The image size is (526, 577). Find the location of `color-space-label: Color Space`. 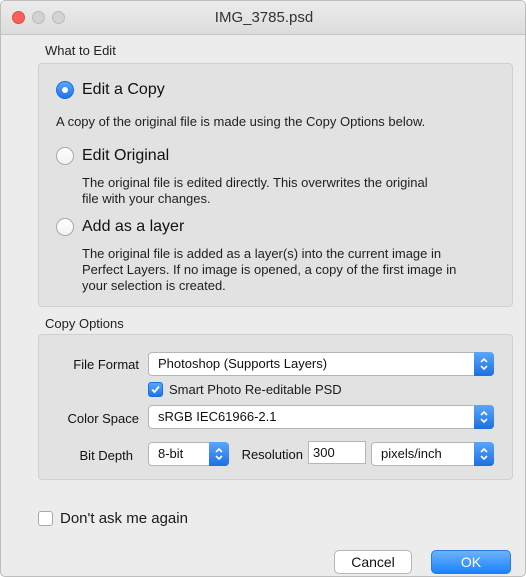

color-space-label: Color Space is located at coordinates (103, 418).